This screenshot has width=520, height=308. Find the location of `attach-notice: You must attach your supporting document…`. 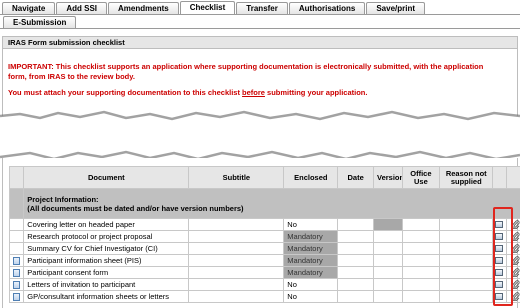

attach-notice: You must attach your supporting document… is located at coordinates (260, 93).